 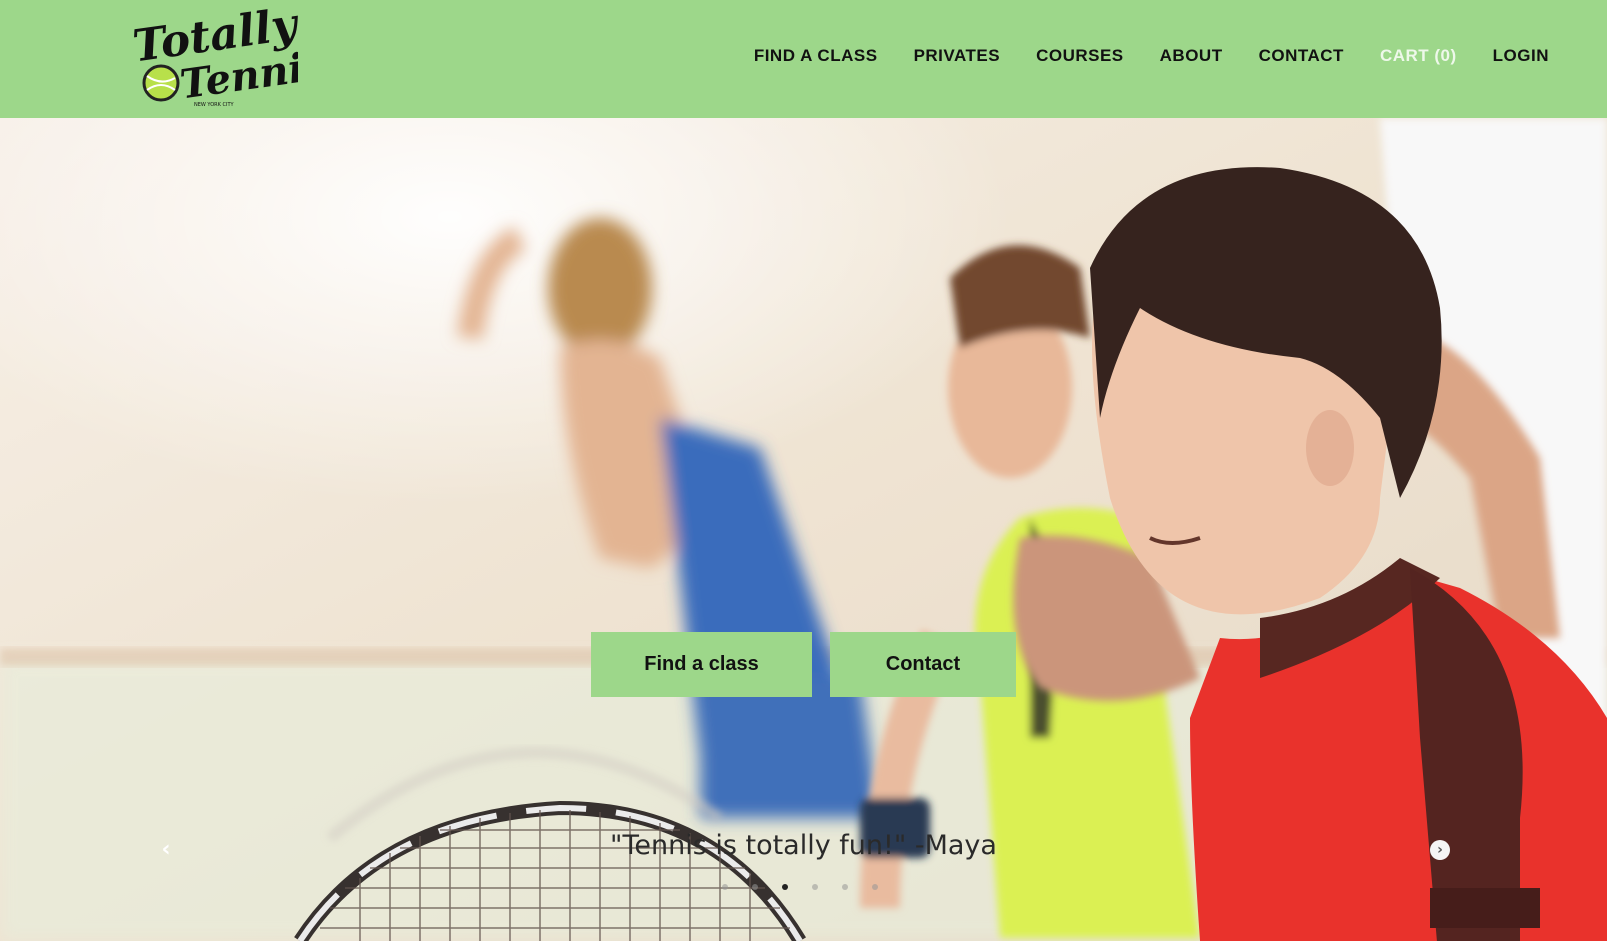 I want to click on svg-text: NEW YORK CITY, so click(x=214, y=105).